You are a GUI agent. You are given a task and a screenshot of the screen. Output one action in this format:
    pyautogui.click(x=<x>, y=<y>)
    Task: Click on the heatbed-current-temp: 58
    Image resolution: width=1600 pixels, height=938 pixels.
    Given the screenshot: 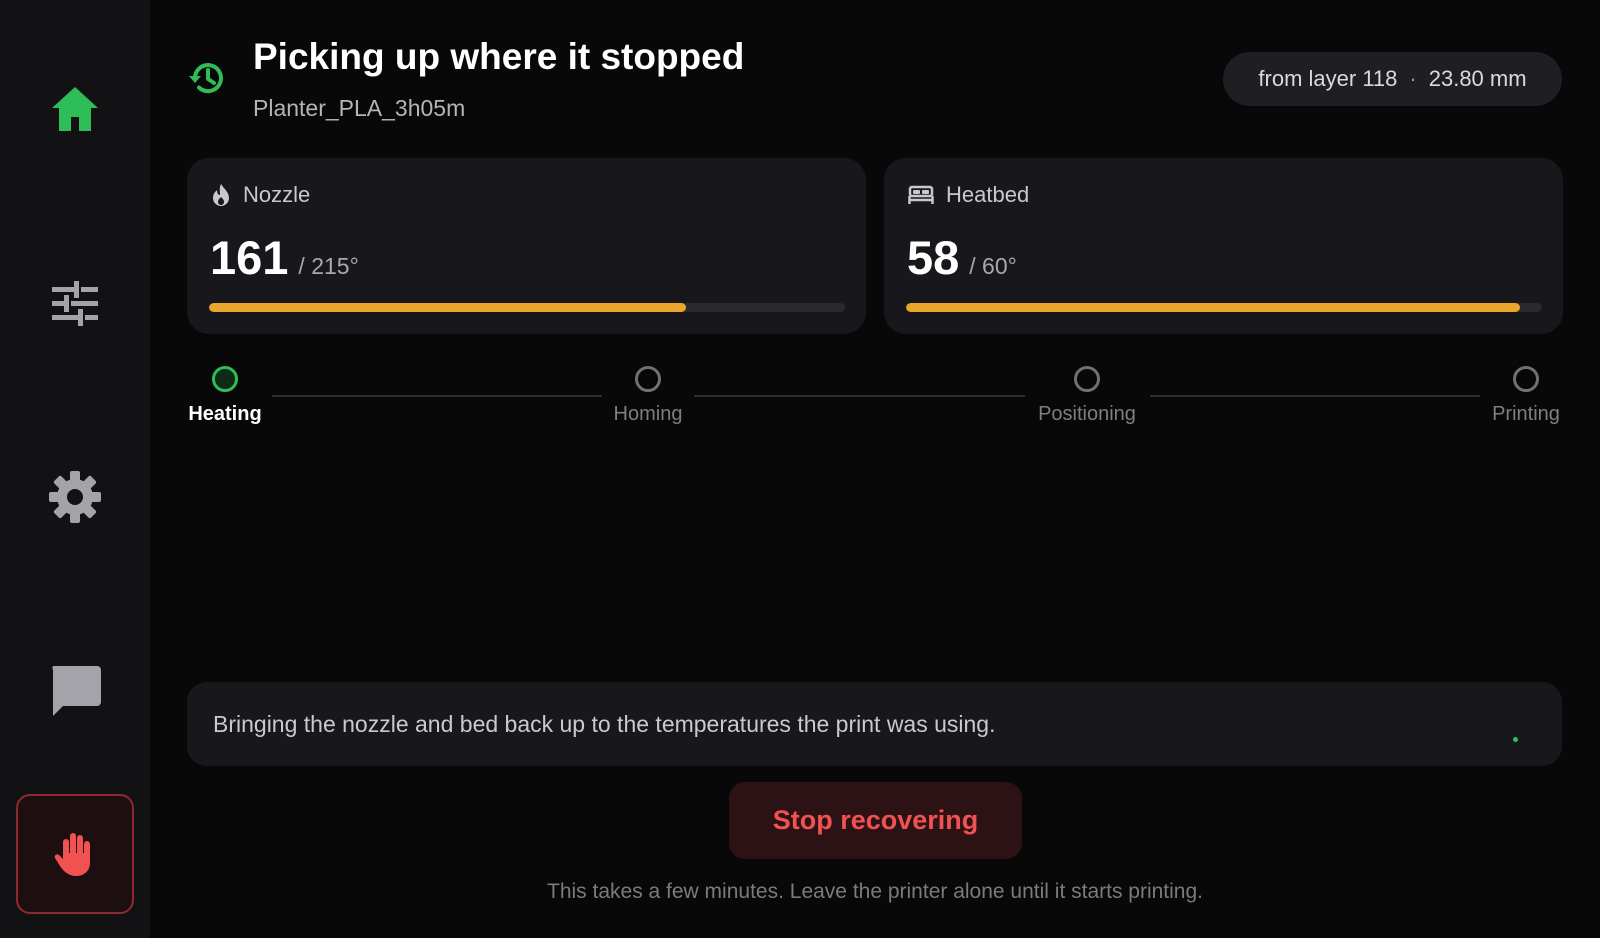 What is the action you would take?
    pyautogui.click(x=933, y=257)
    